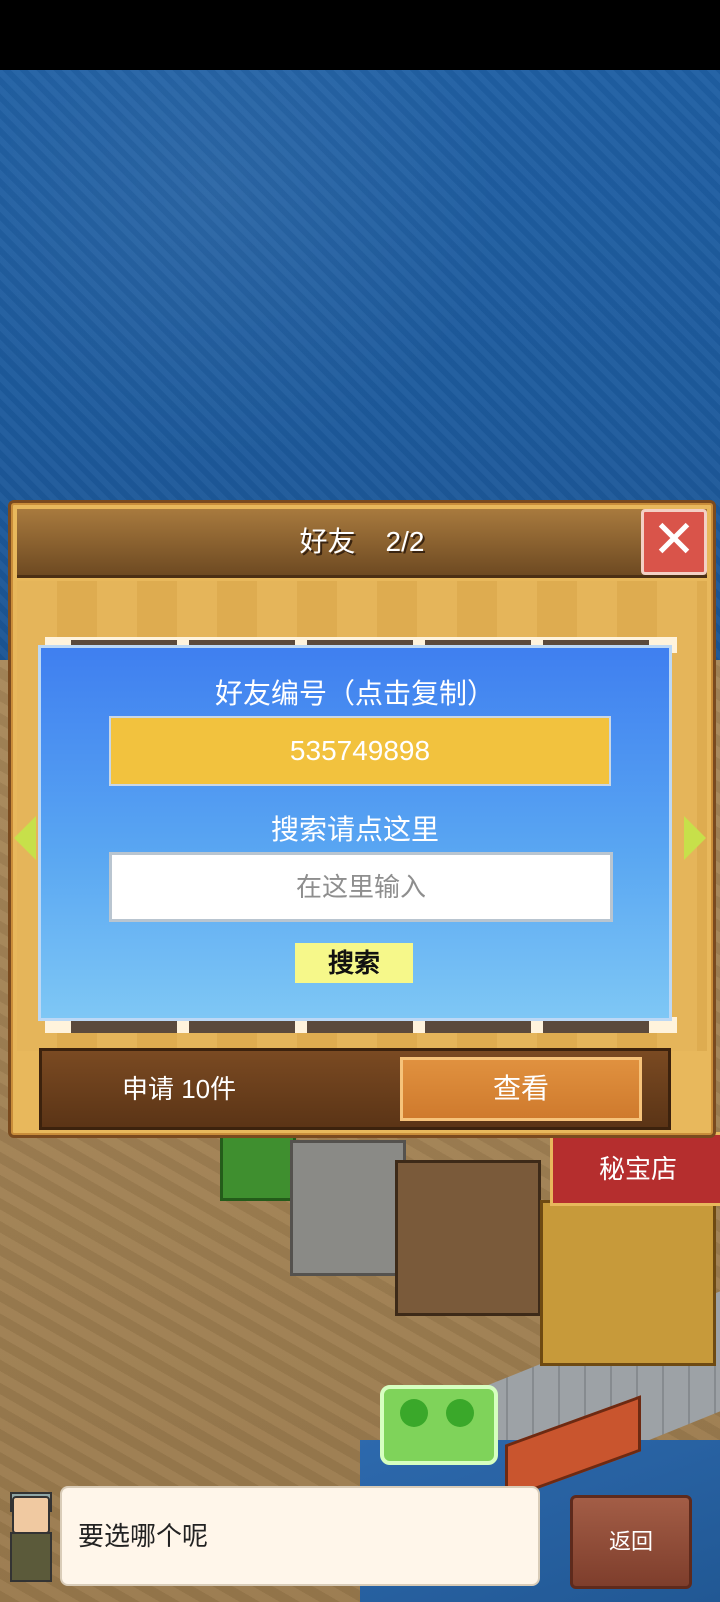  I want to click on dialog-header: 好友 2/2, so click(362, 543).